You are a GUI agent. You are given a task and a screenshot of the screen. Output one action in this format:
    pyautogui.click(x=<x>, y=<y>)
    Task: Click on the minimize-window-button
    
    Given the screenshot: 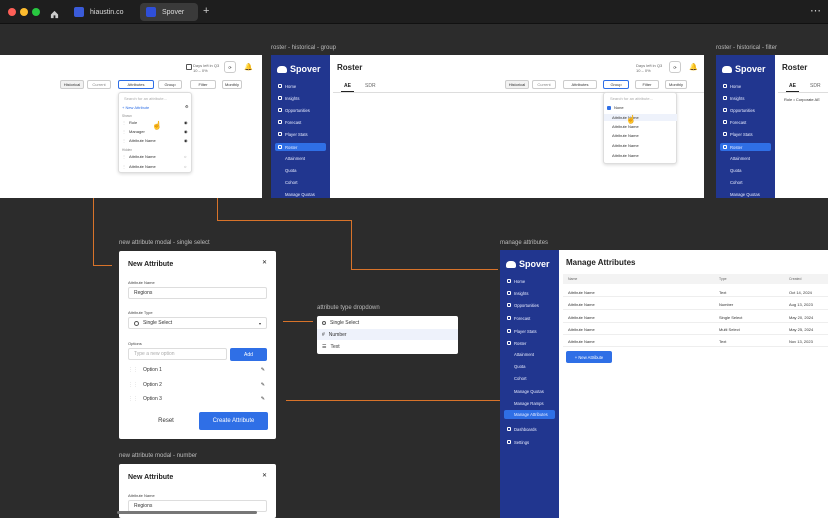 What is the action you would take?
    pyautogui.click(x=24, y=12)
    